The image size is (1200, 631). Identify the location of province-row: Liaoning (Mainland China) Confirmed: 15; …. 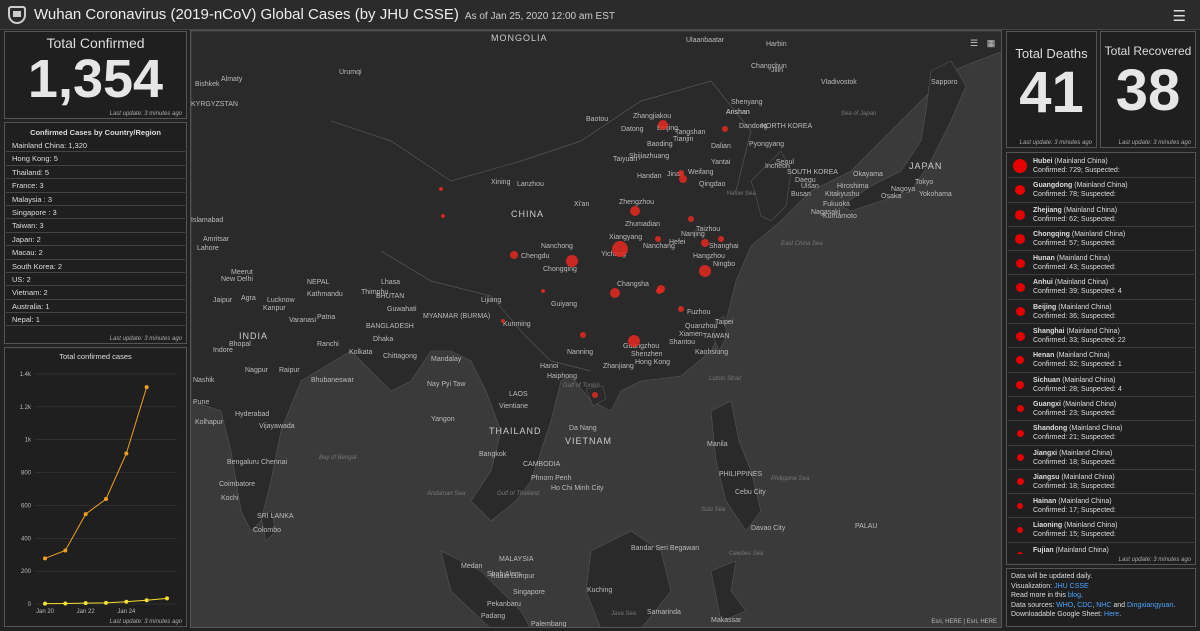
(1101, 530).